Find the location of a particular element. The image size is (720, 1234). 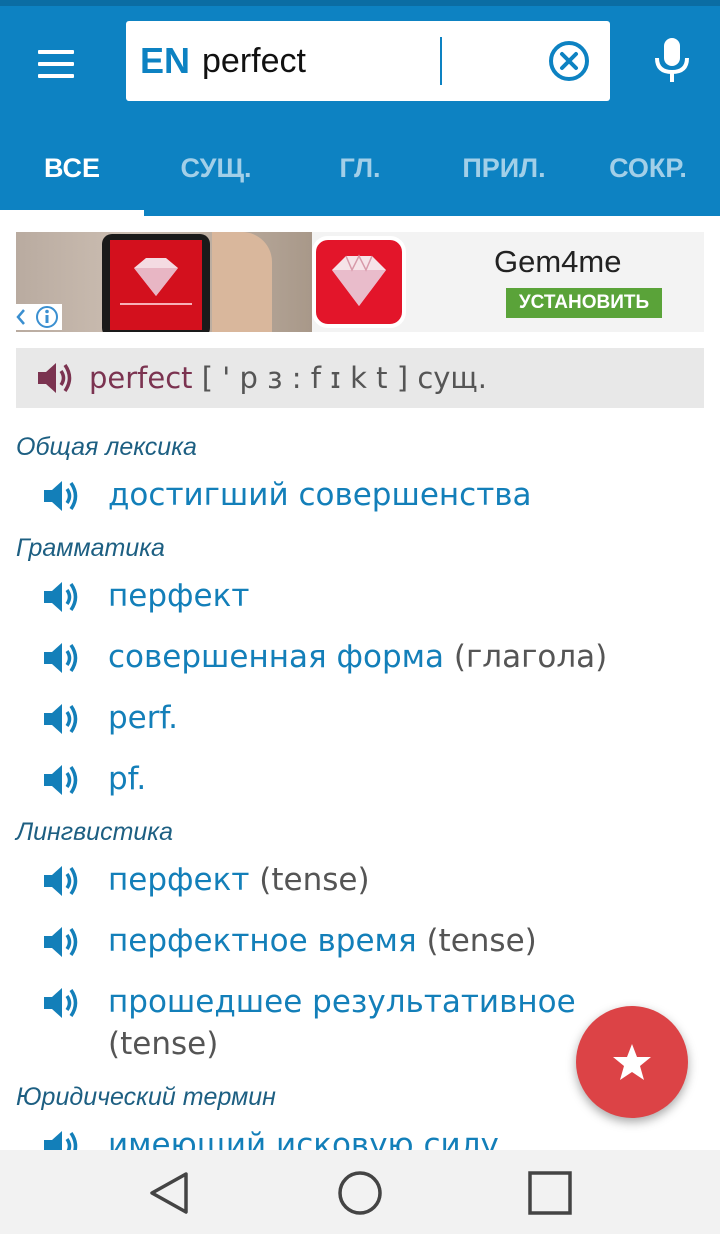

star-icon is located at coordinates (632, 1062).